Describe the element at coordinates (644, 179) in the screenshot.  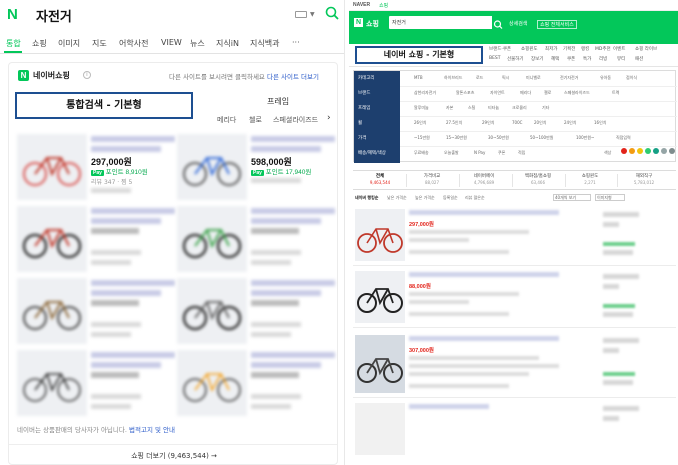
I see `tab-overseas: 해외직구 5,783,012` at that location.